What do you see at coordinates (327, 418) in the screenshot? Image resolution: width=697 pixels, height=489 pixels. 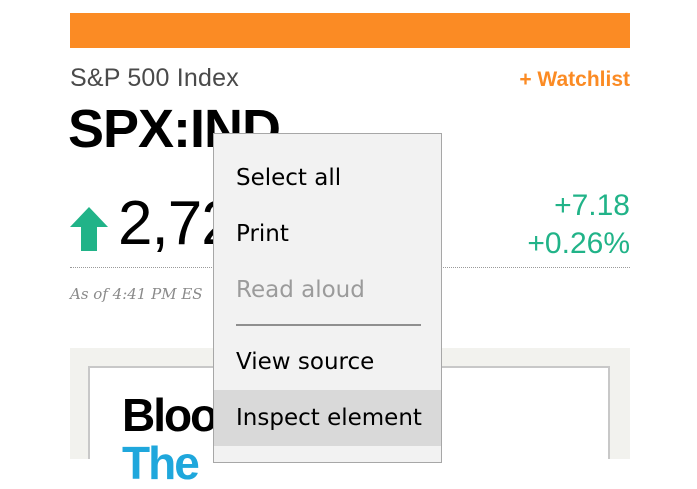 I see `menu-item-inspect-element: Inspect element` at bounding box center [327, 418].